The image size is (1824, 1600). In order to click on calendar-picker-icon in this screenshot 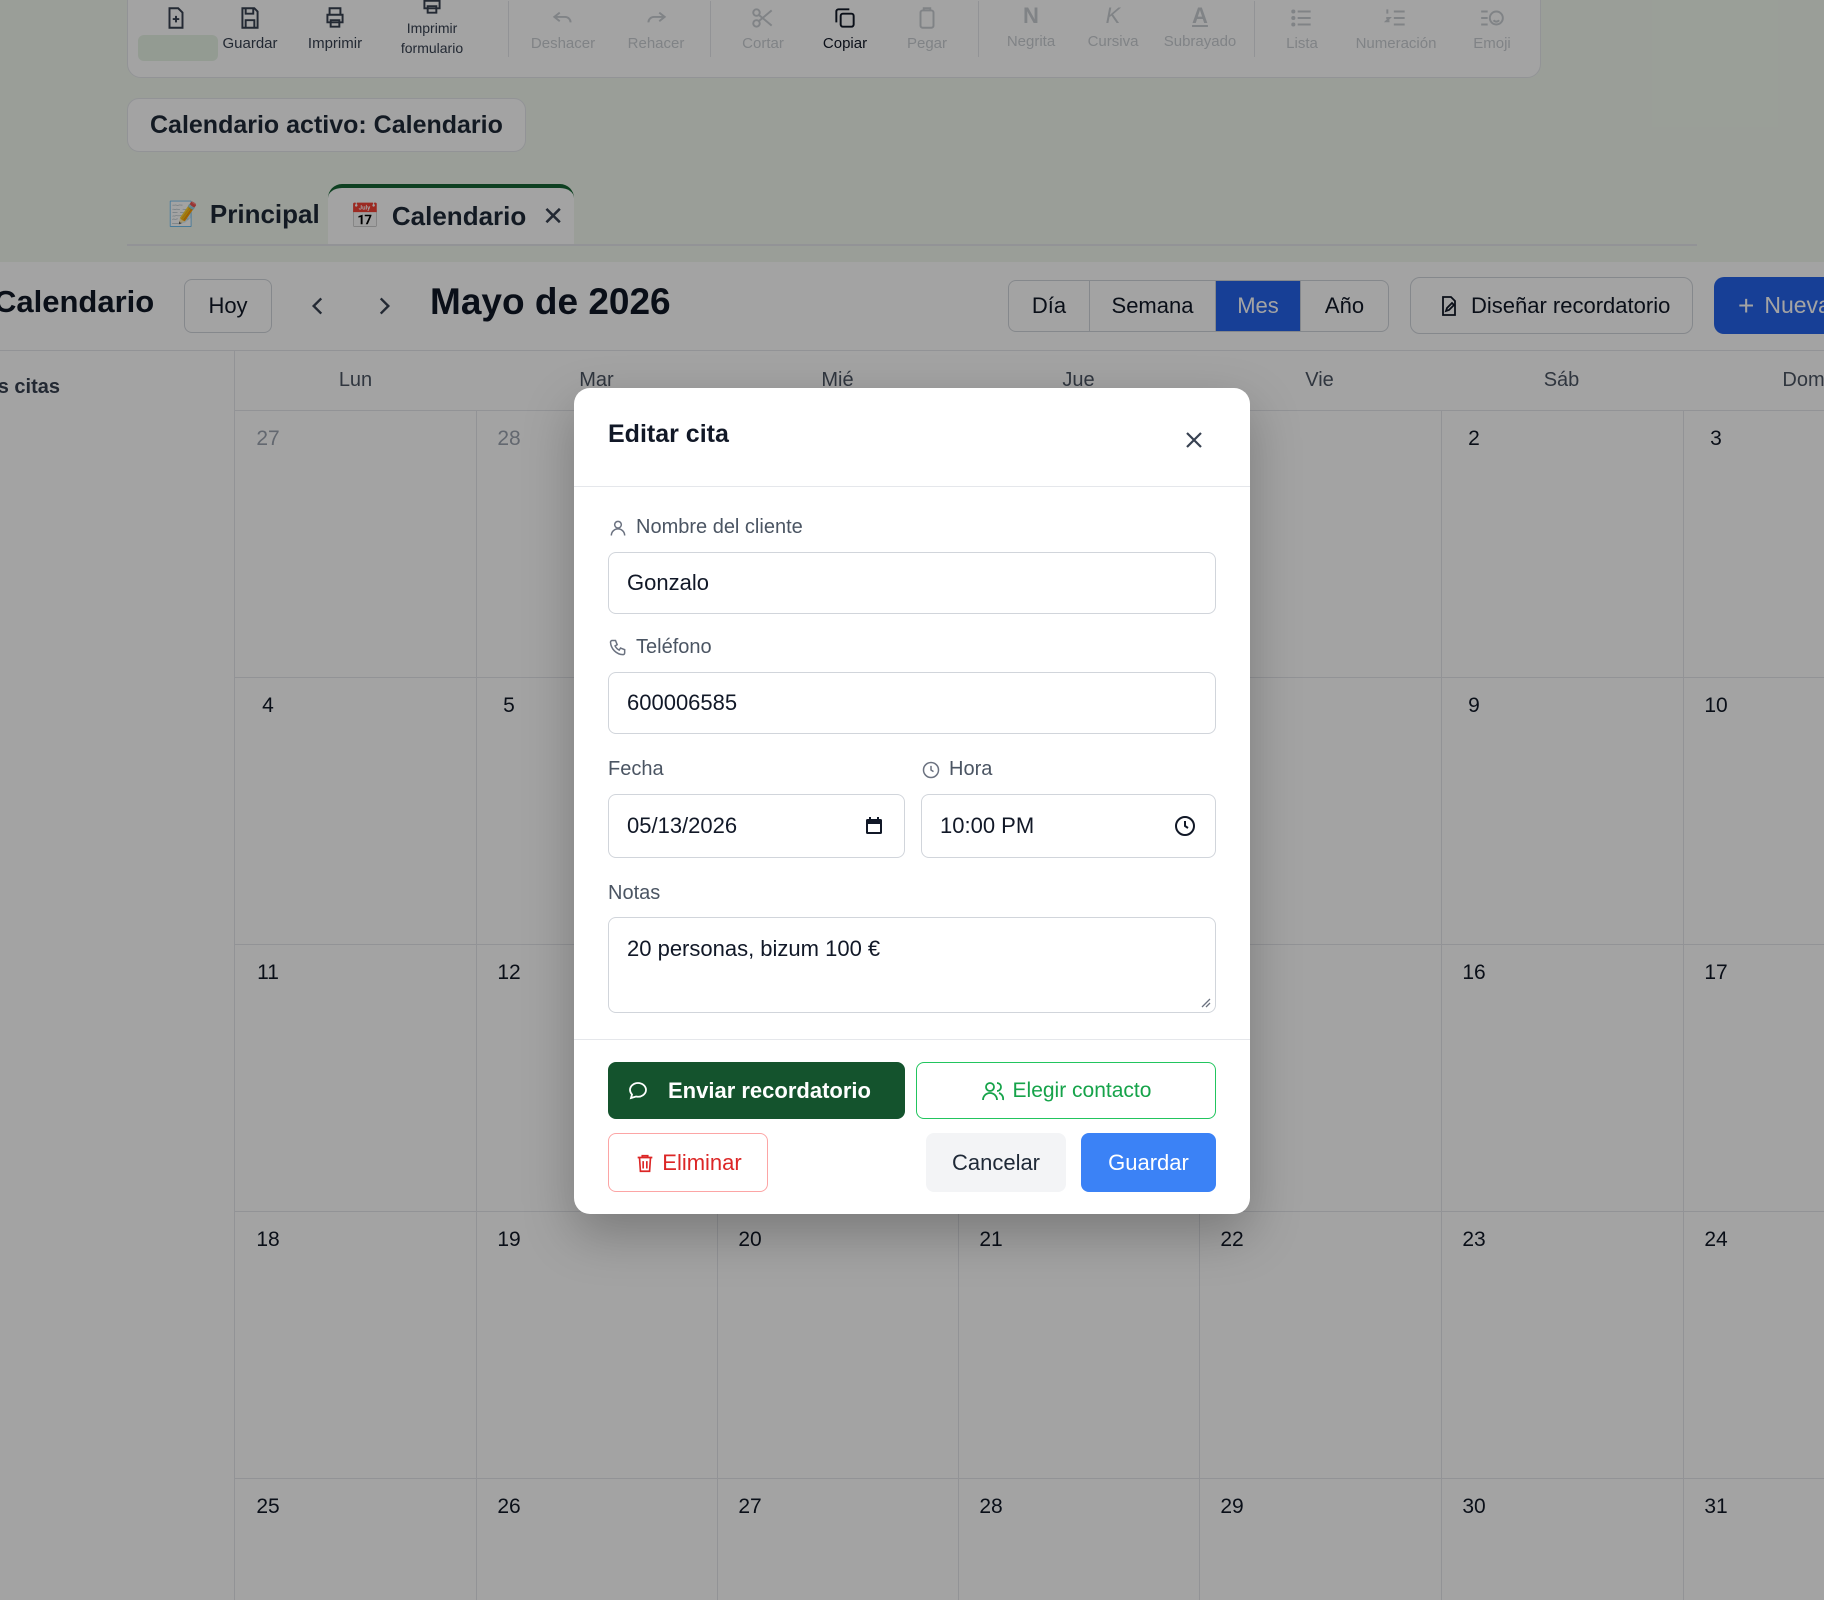, I will do `click(874, 826)`.